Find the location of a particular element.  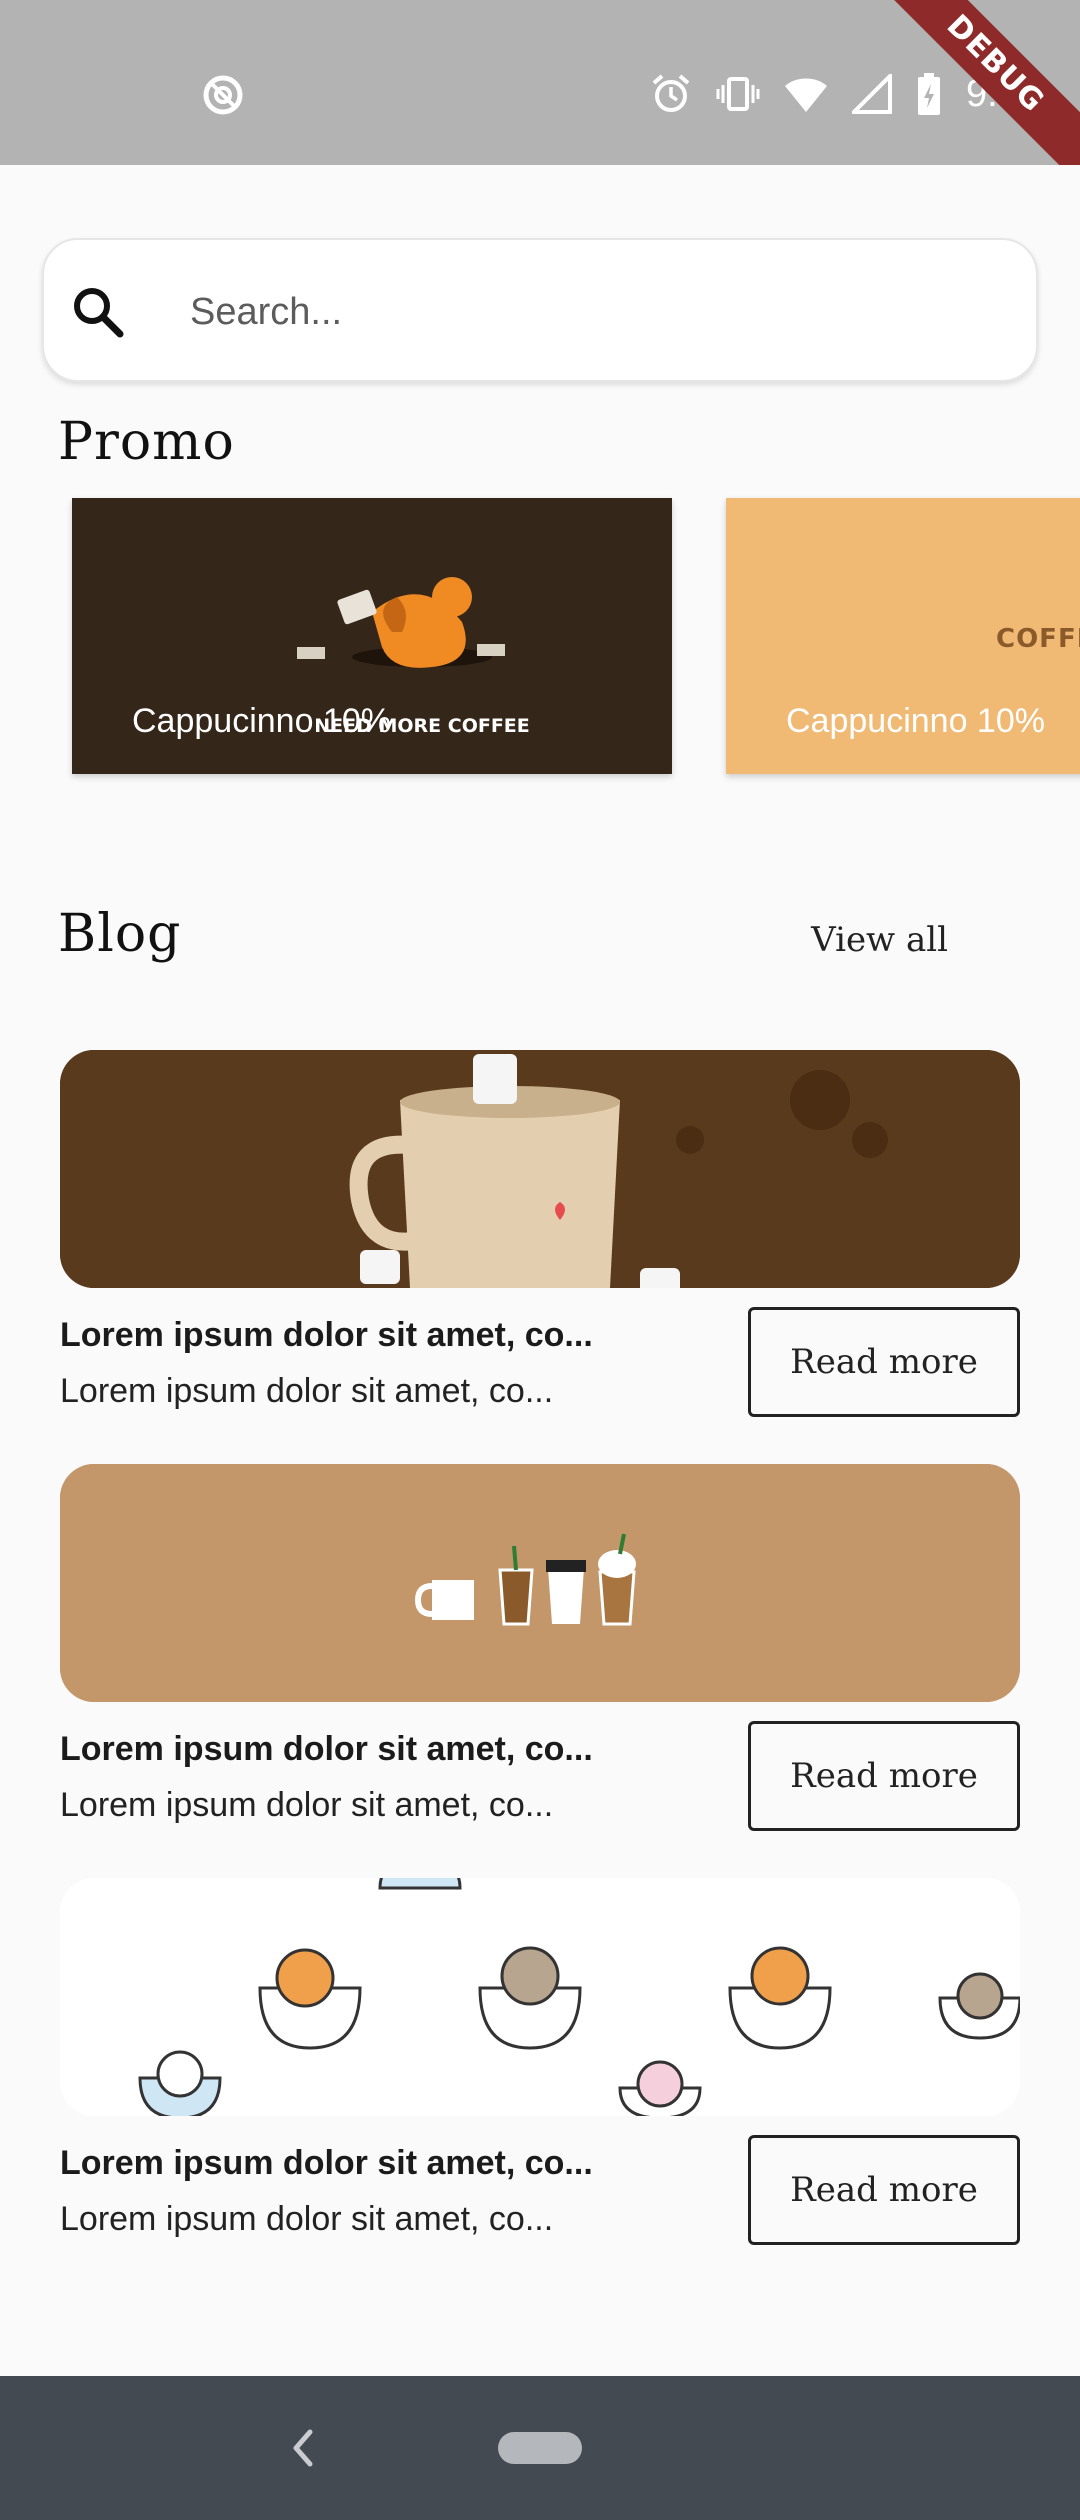

search-bar is located at coordinates (540, 310).